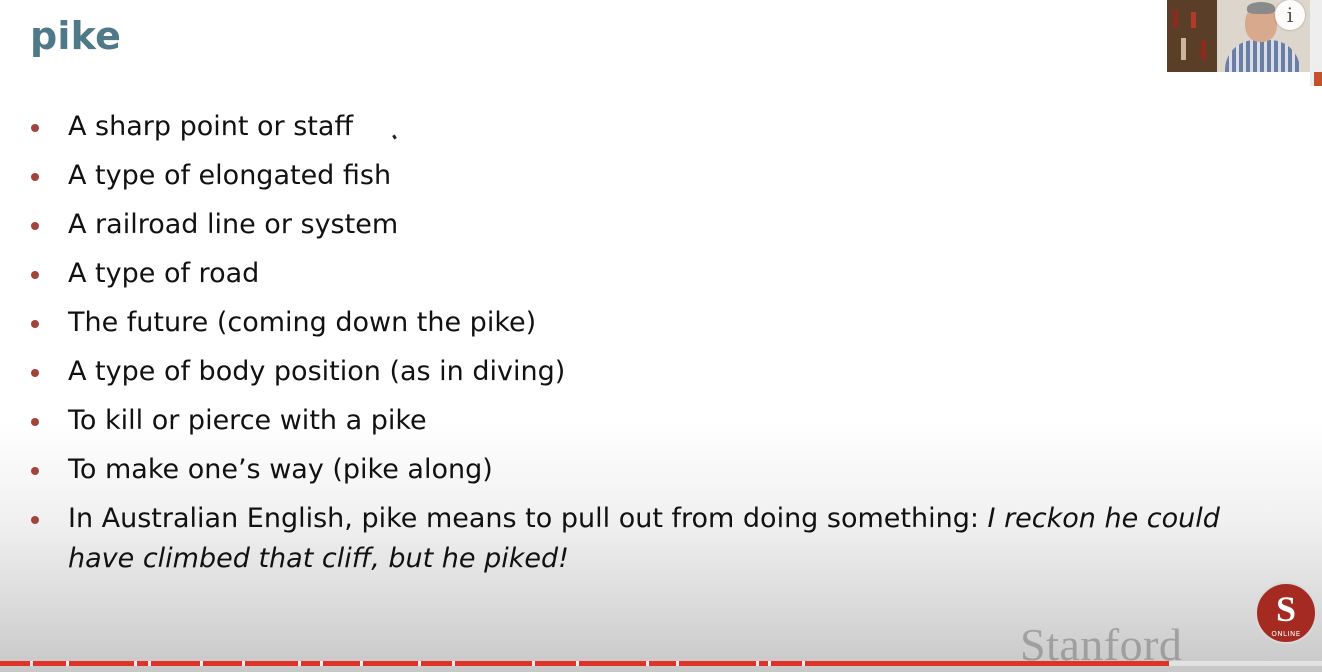 This screenshot has height=672, width=1322. What do you see at coordinates (630, 327) in the screenshot?
I see `list-item: The future (coming down the pike)` at bounding box center [630, 327].